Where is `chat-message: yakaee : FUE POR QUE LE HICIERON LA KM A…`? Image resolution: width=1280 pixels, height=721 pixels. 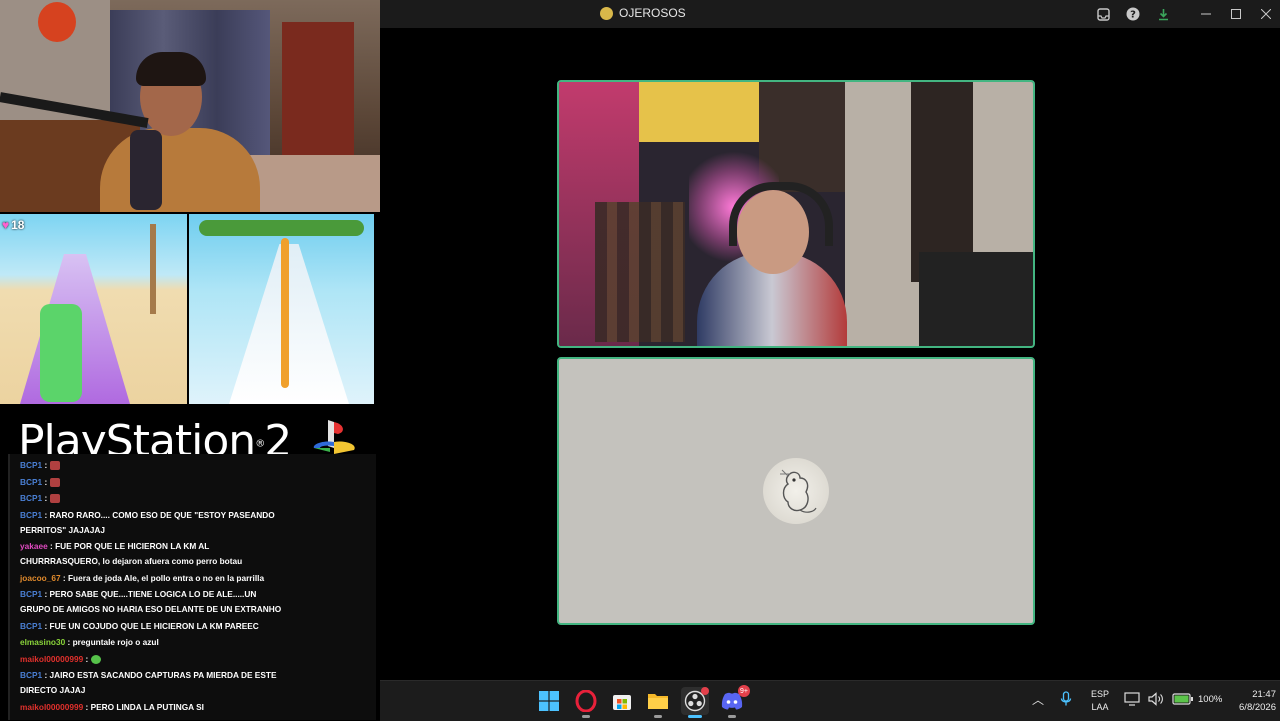 chat-message: yakaee : FUE POR QUE LE HICIERON LA KM A… is located at coordinates (152, 554).